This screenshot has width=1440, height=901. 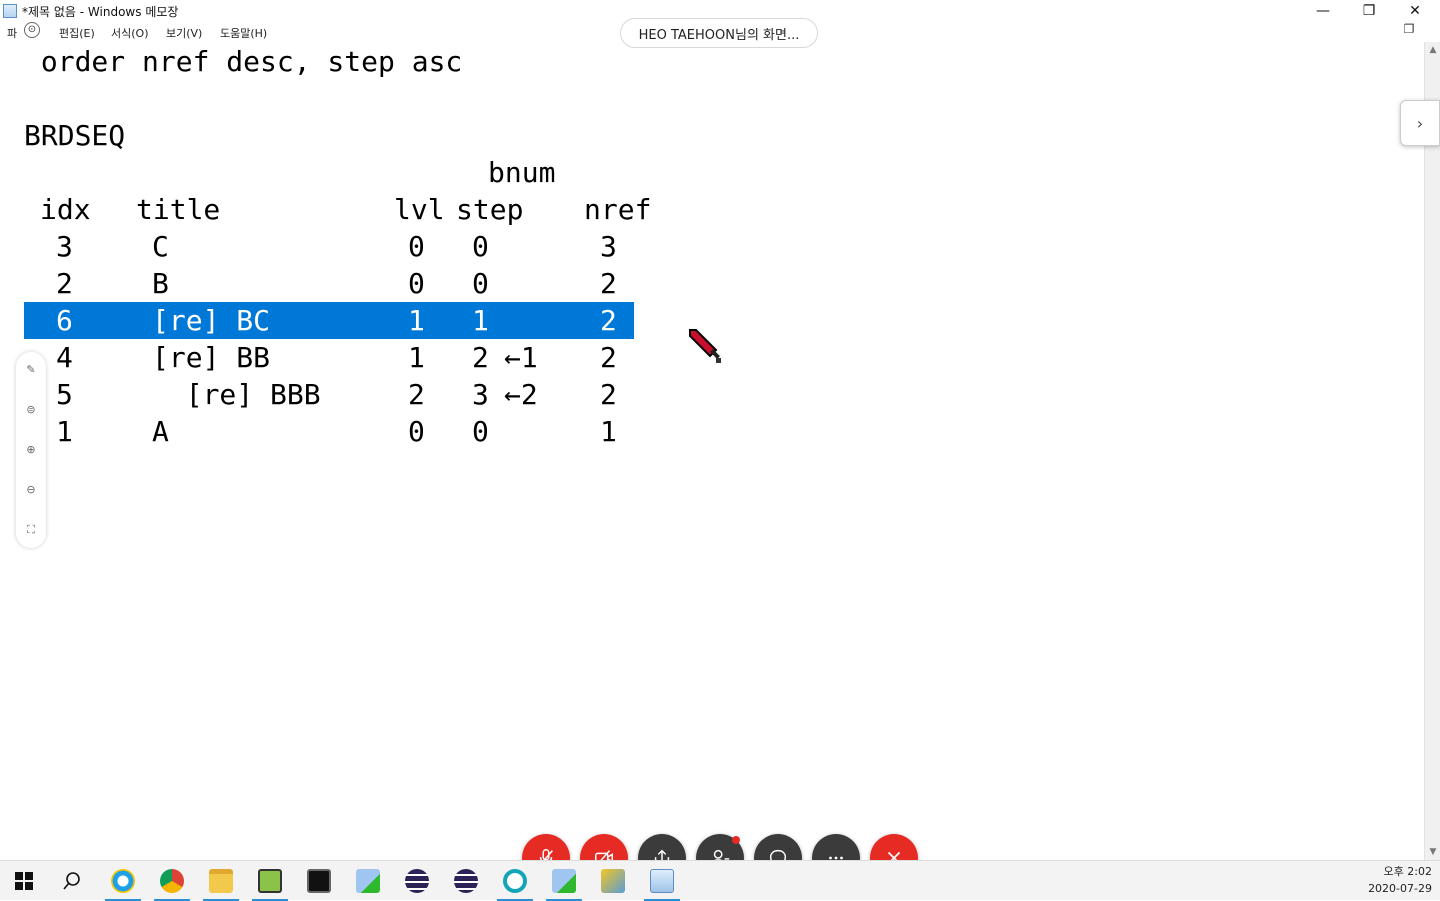 I want to click on clock-time: 오후 2:02, so click(x=1407, y=871).